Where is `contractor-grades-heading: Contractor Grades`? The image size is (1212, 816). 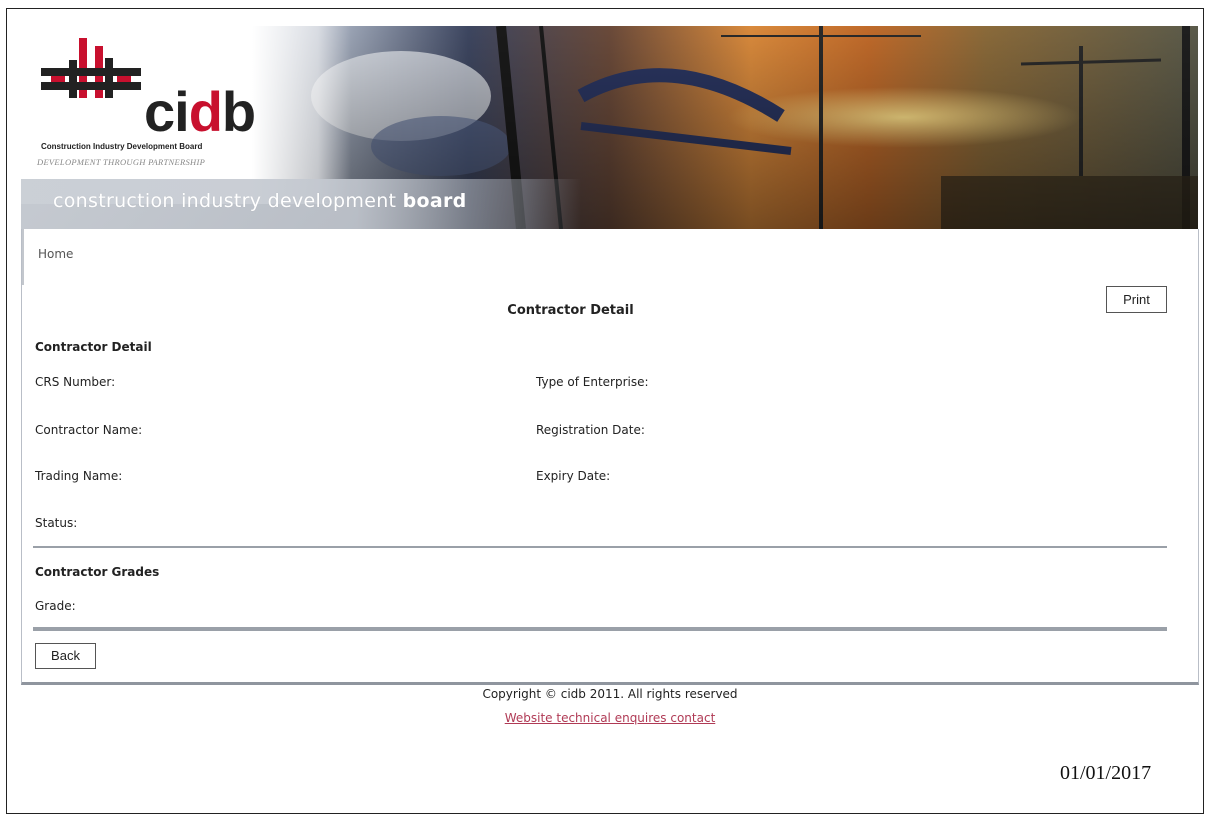
contractor-grades-heading: Contractor Grades is located at coordinates (97, 572).